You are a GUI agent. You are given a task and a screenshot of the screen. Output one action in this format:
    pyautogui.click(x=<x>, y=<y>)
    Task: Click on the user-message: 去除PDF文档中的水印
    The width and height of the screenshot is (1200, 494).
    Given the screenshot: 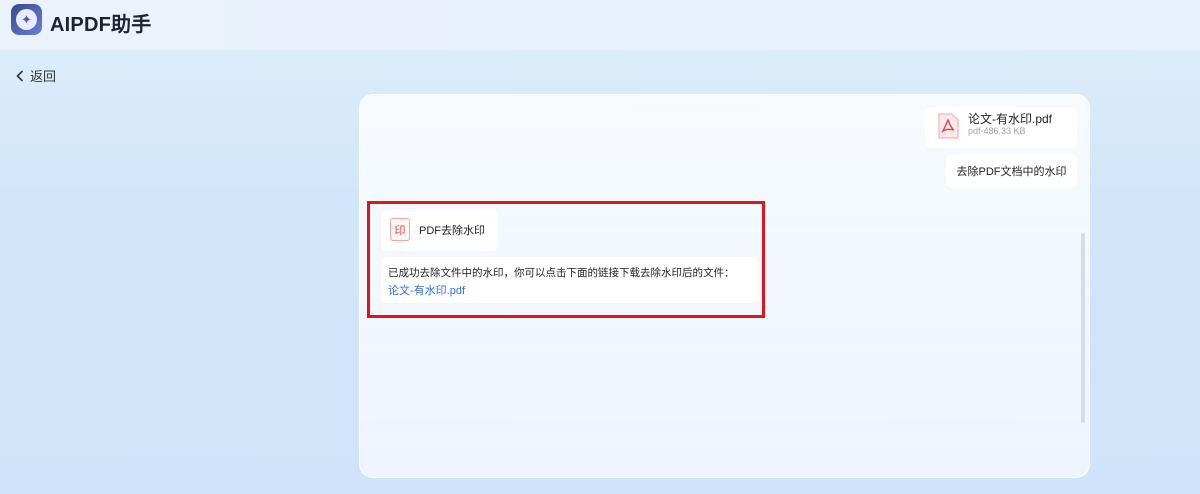 What is the action you would take?
    pyautogui.click(x=1011, y=171)
    